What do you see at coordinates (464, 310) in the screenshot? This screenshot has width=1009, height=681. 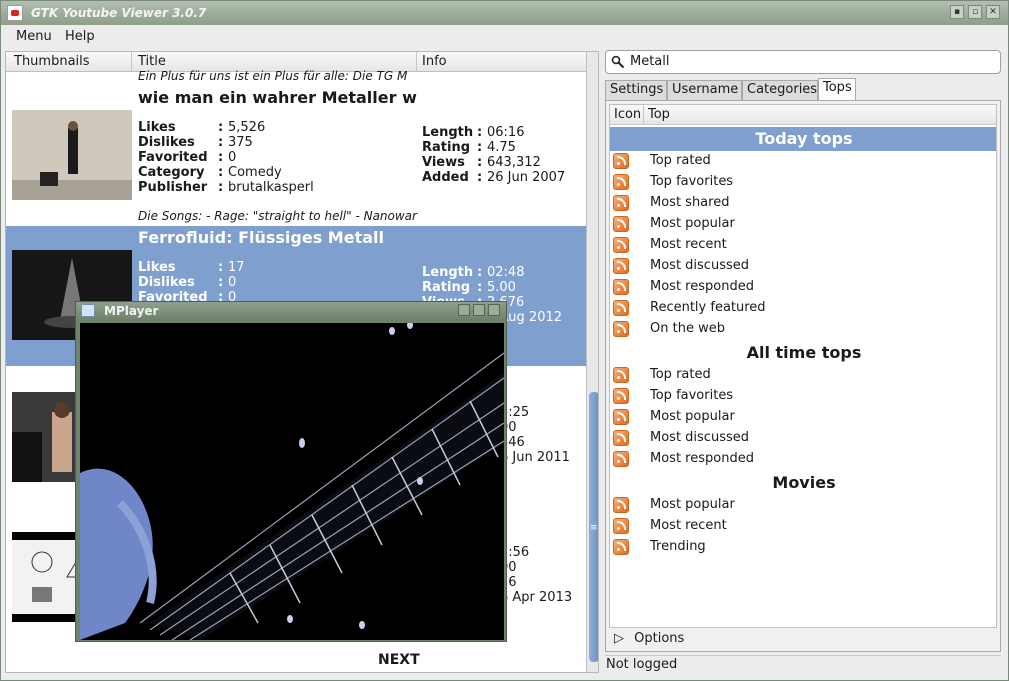 I see `mplayer-minimize-button` at bounding box center [464, 310].